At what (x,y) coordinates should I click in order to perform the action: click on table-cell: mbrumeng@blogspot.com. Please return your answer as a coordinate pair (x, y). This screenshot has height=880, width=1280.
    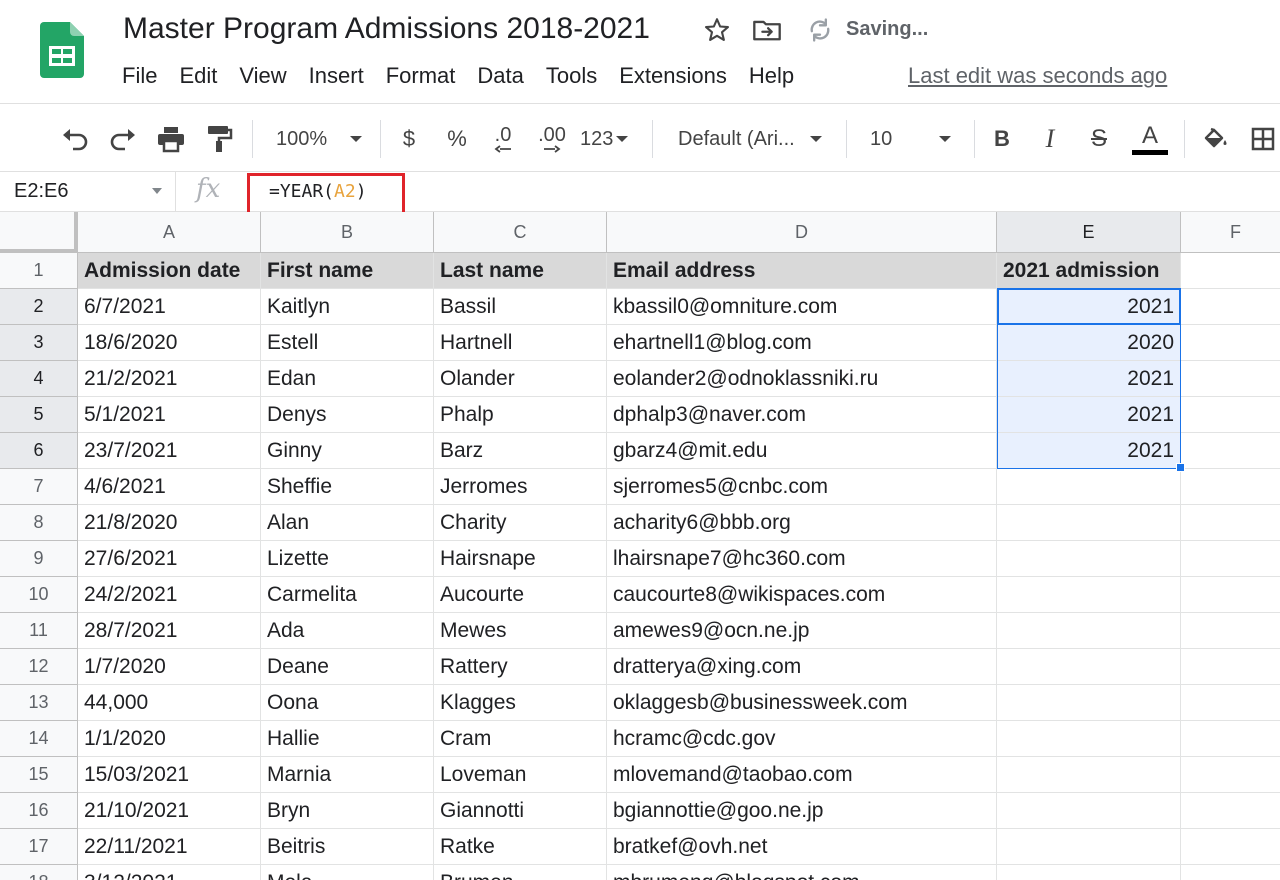
    Looking at the image, I should click on (802, 872).